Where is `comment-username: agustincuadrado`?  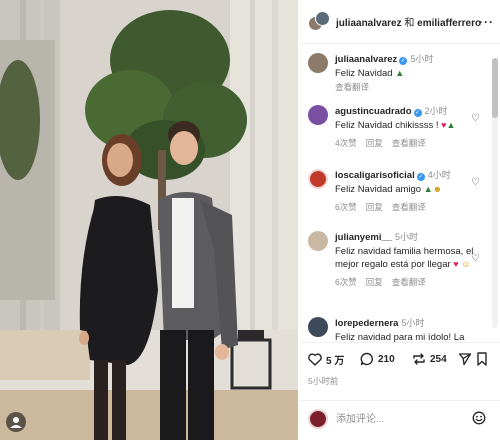
comment-username: agustincuadrado is located at coordinates (373, 111).